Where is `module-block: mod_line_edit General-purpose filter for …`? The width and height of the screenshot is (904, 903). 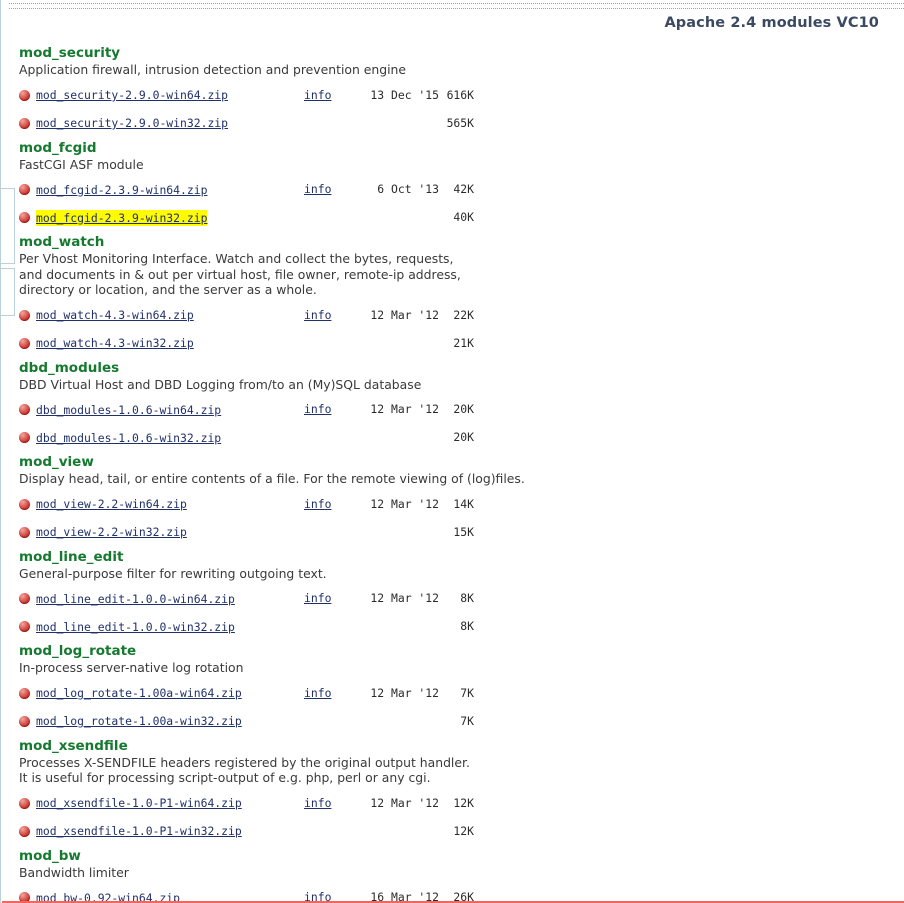
module-block: mod_line_edit General-purpose filter for … is located at coordinates (461, 593).